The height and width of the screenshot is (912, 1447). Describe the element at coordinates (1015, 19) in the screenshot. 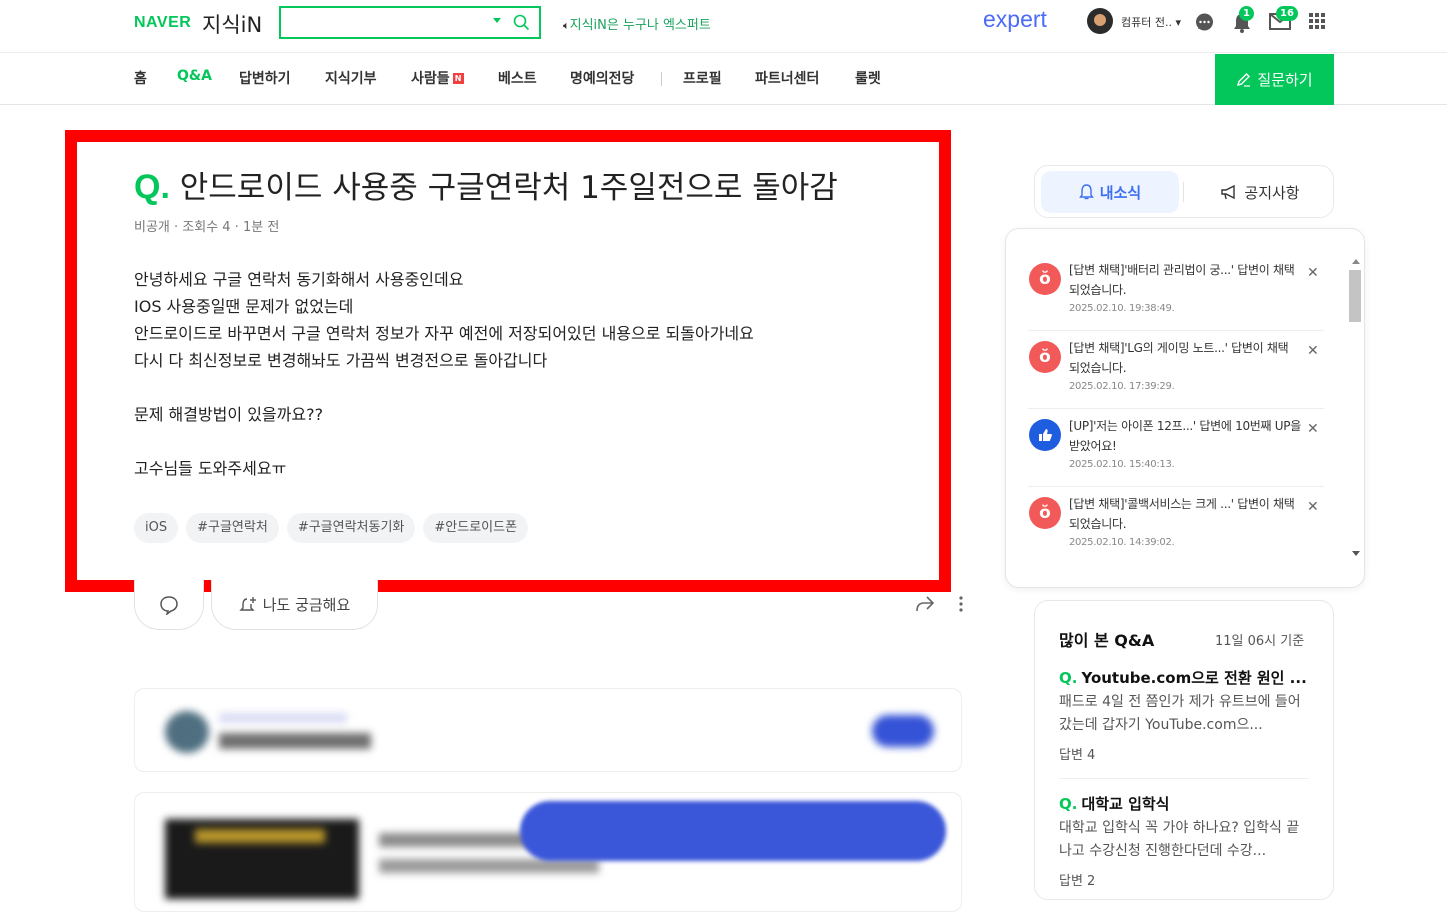

I see `expert-logo: expert` at that location.